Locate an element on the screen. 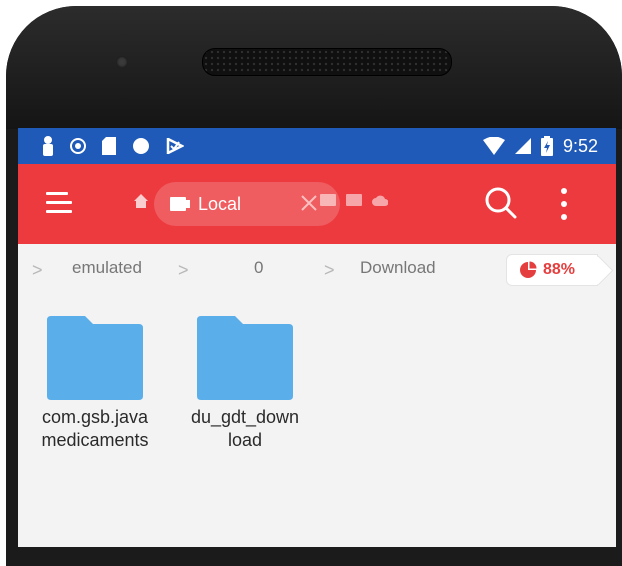 This screenshot has width=622, height=566. circle-icon is located at coordinates (141, 146).